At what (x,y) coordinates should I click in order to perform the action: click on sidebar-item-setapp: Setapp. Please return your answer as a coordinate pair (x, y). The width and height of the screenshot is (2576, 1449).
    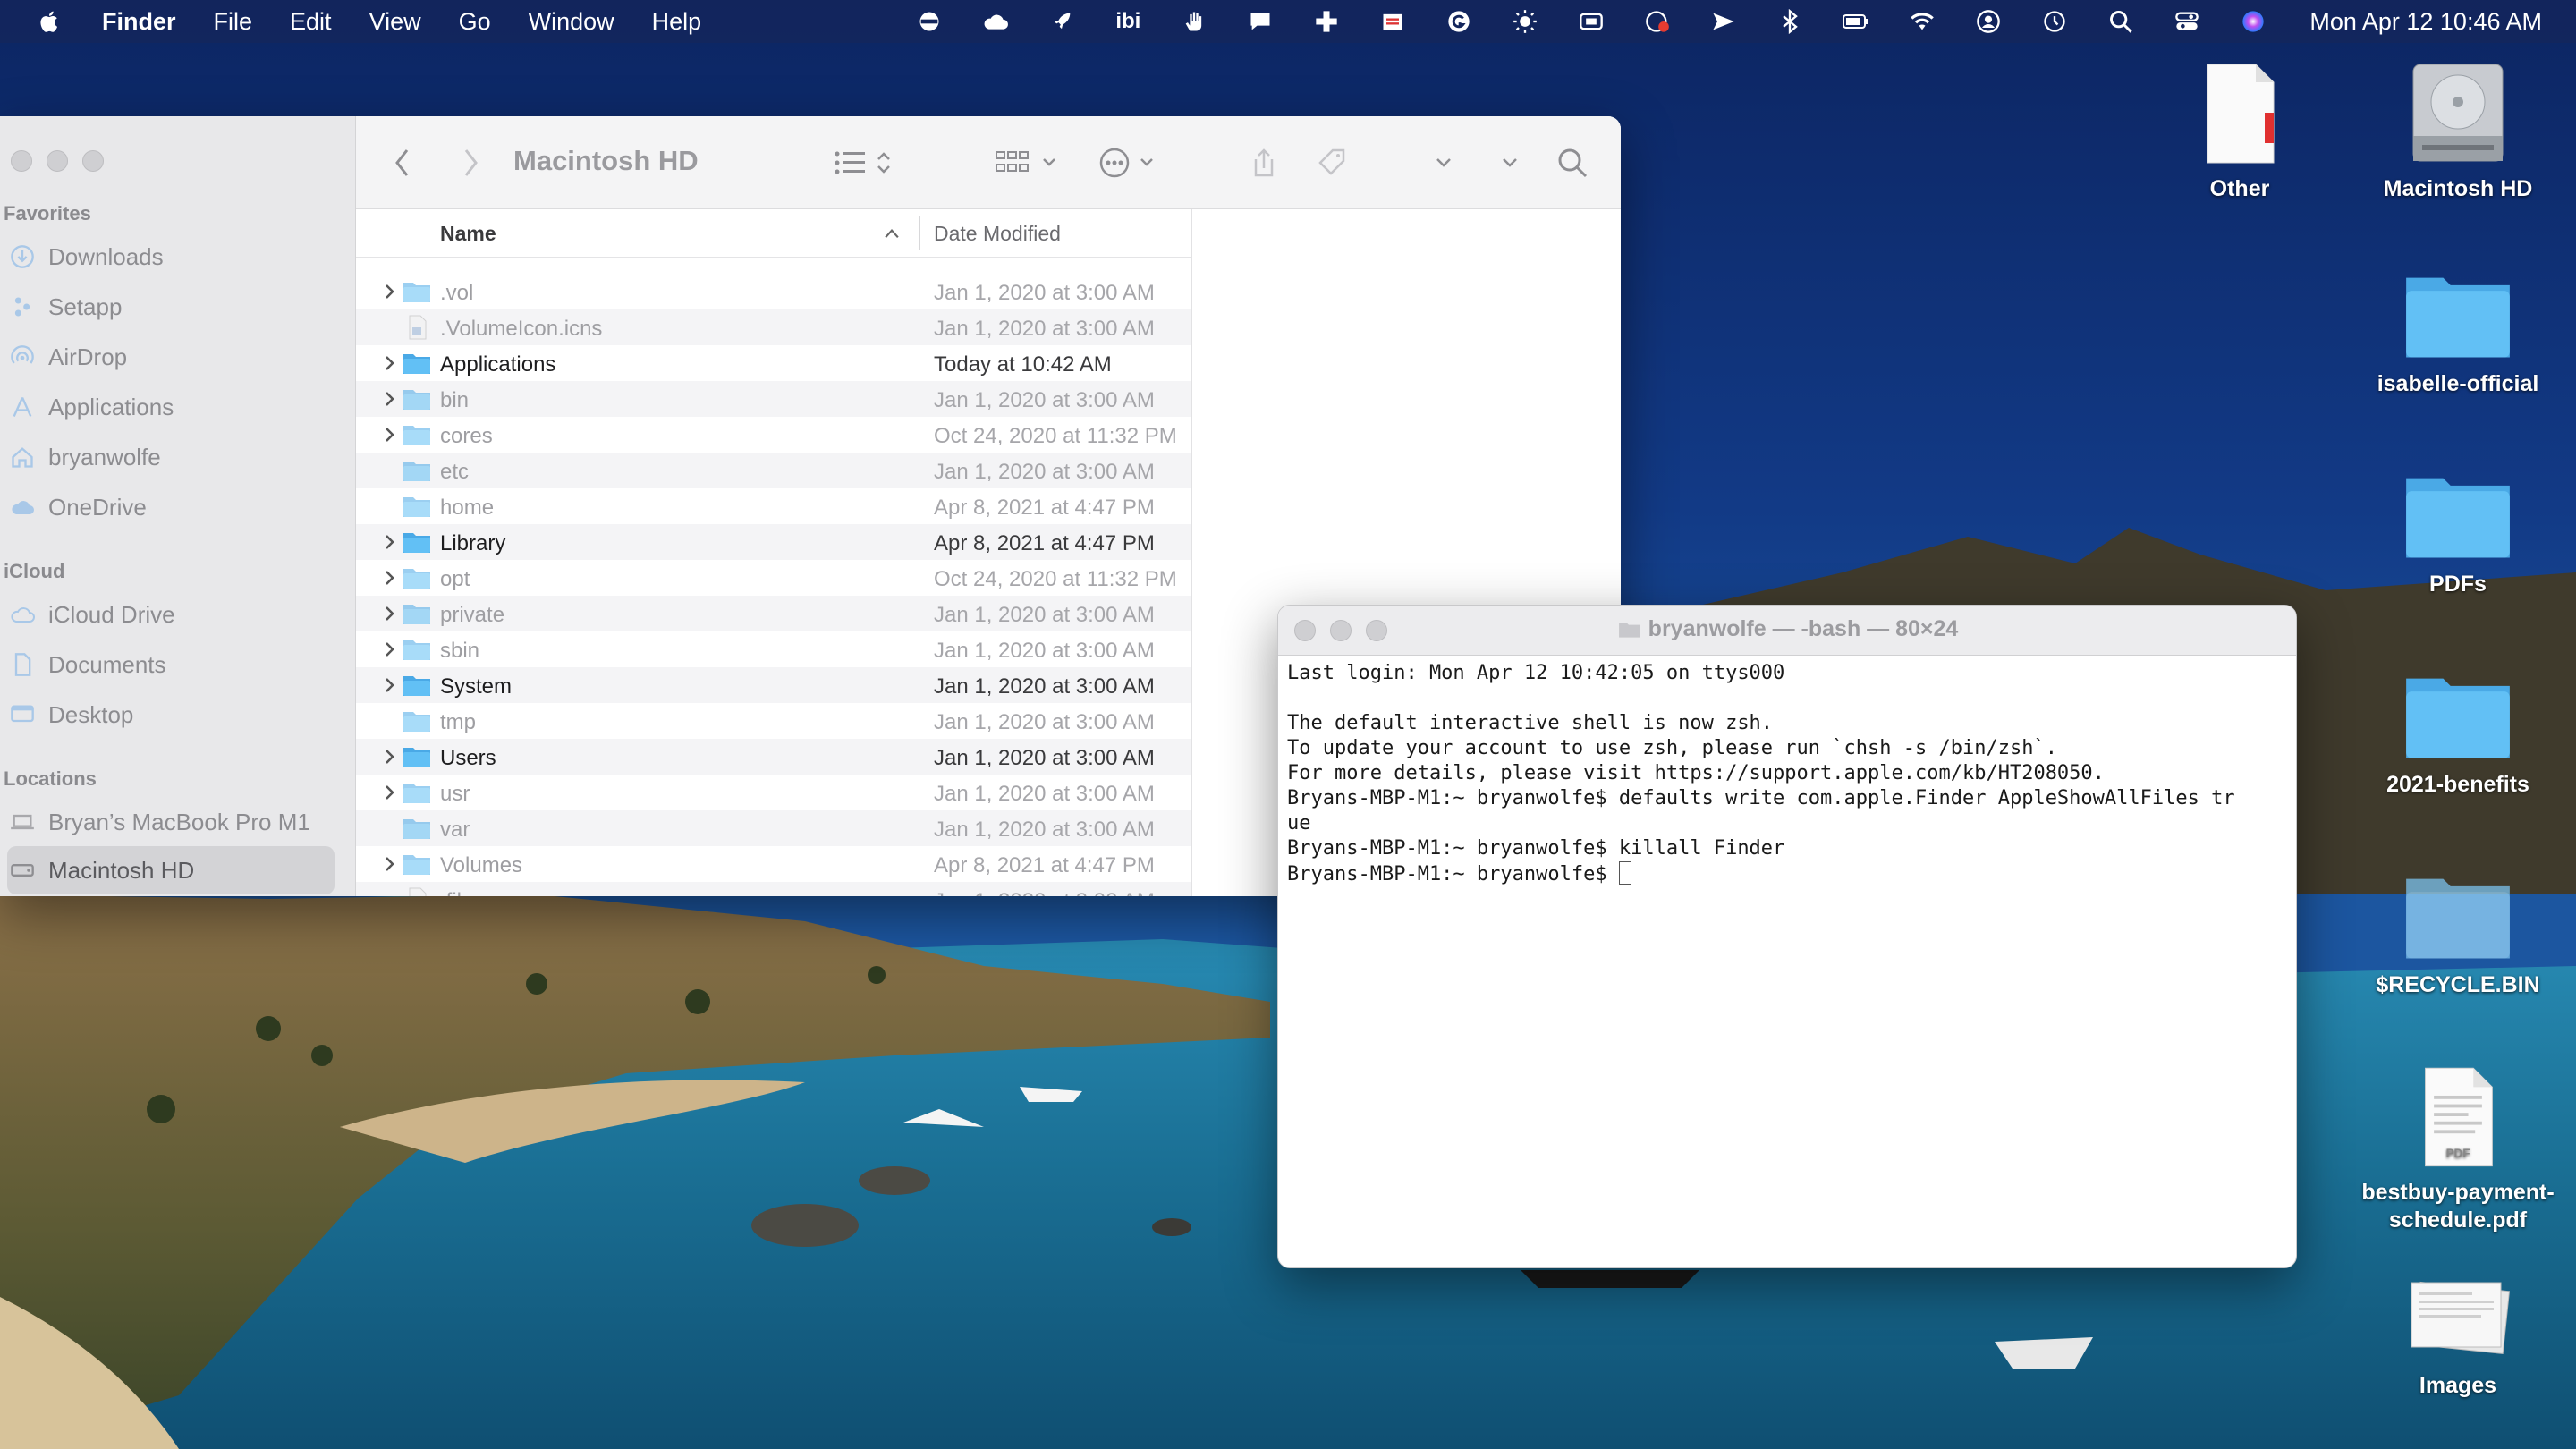
    Looking at the image, I should click on (171, 307).